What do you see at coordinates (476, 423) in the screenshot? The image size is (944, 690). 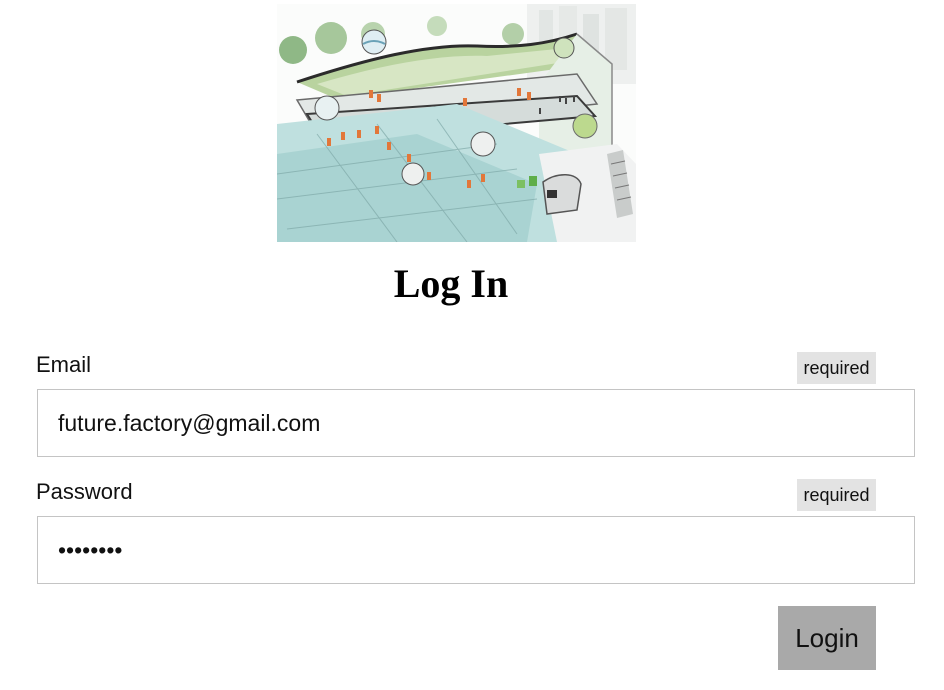 I see `email-field` at bounding box center [476, 423].